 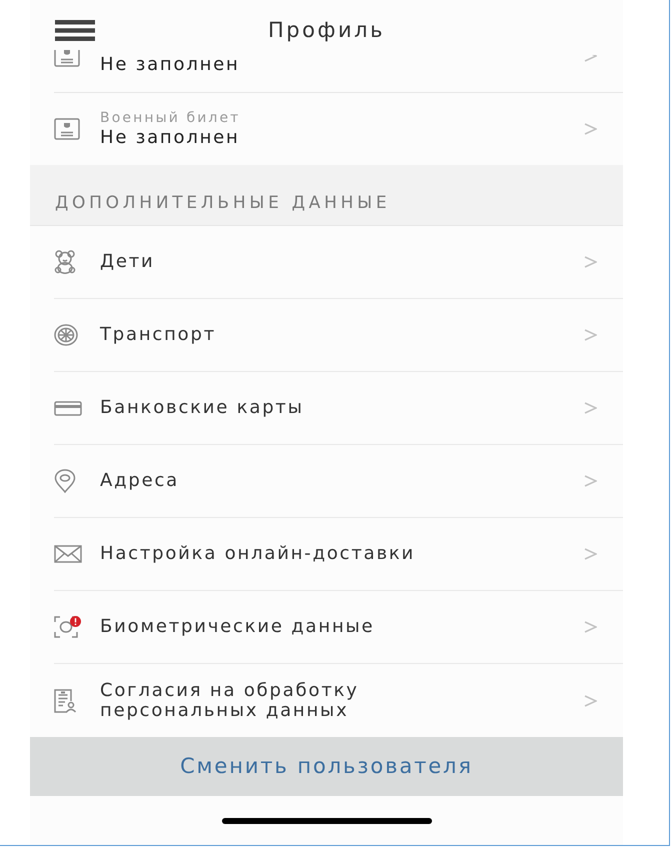 What do you see at coordinates (222, 203) in the screenshot?
I see `section-title: ДОПОЛНИТЕЛЬНЫЕ ДАННЫЕ` at bounding box center [222, 203].